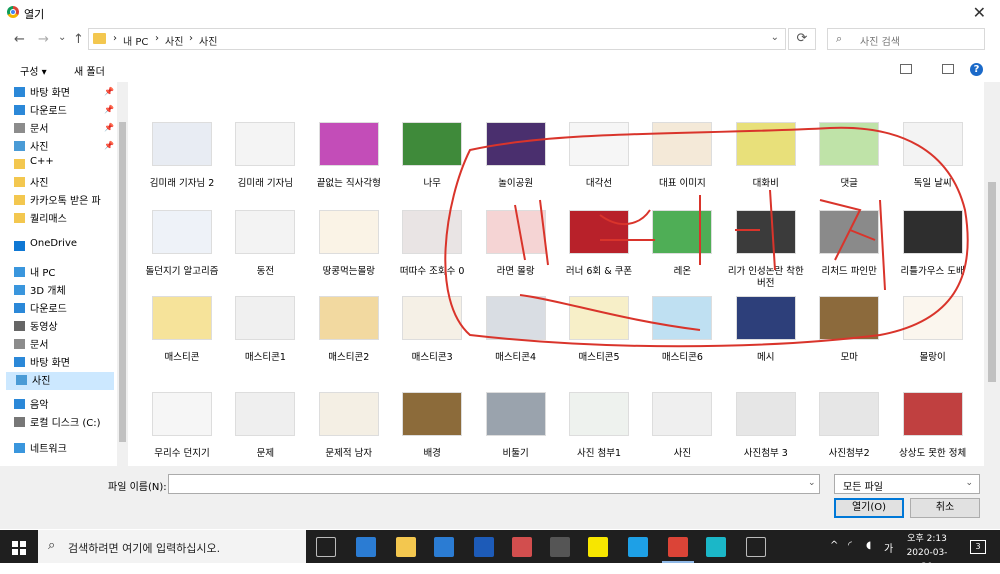 This screenshot has height=574, width=1000. Describe the element at coordinates (516, 245) in the screenshot. I see `file-item: 라면 몰랑` at that location.